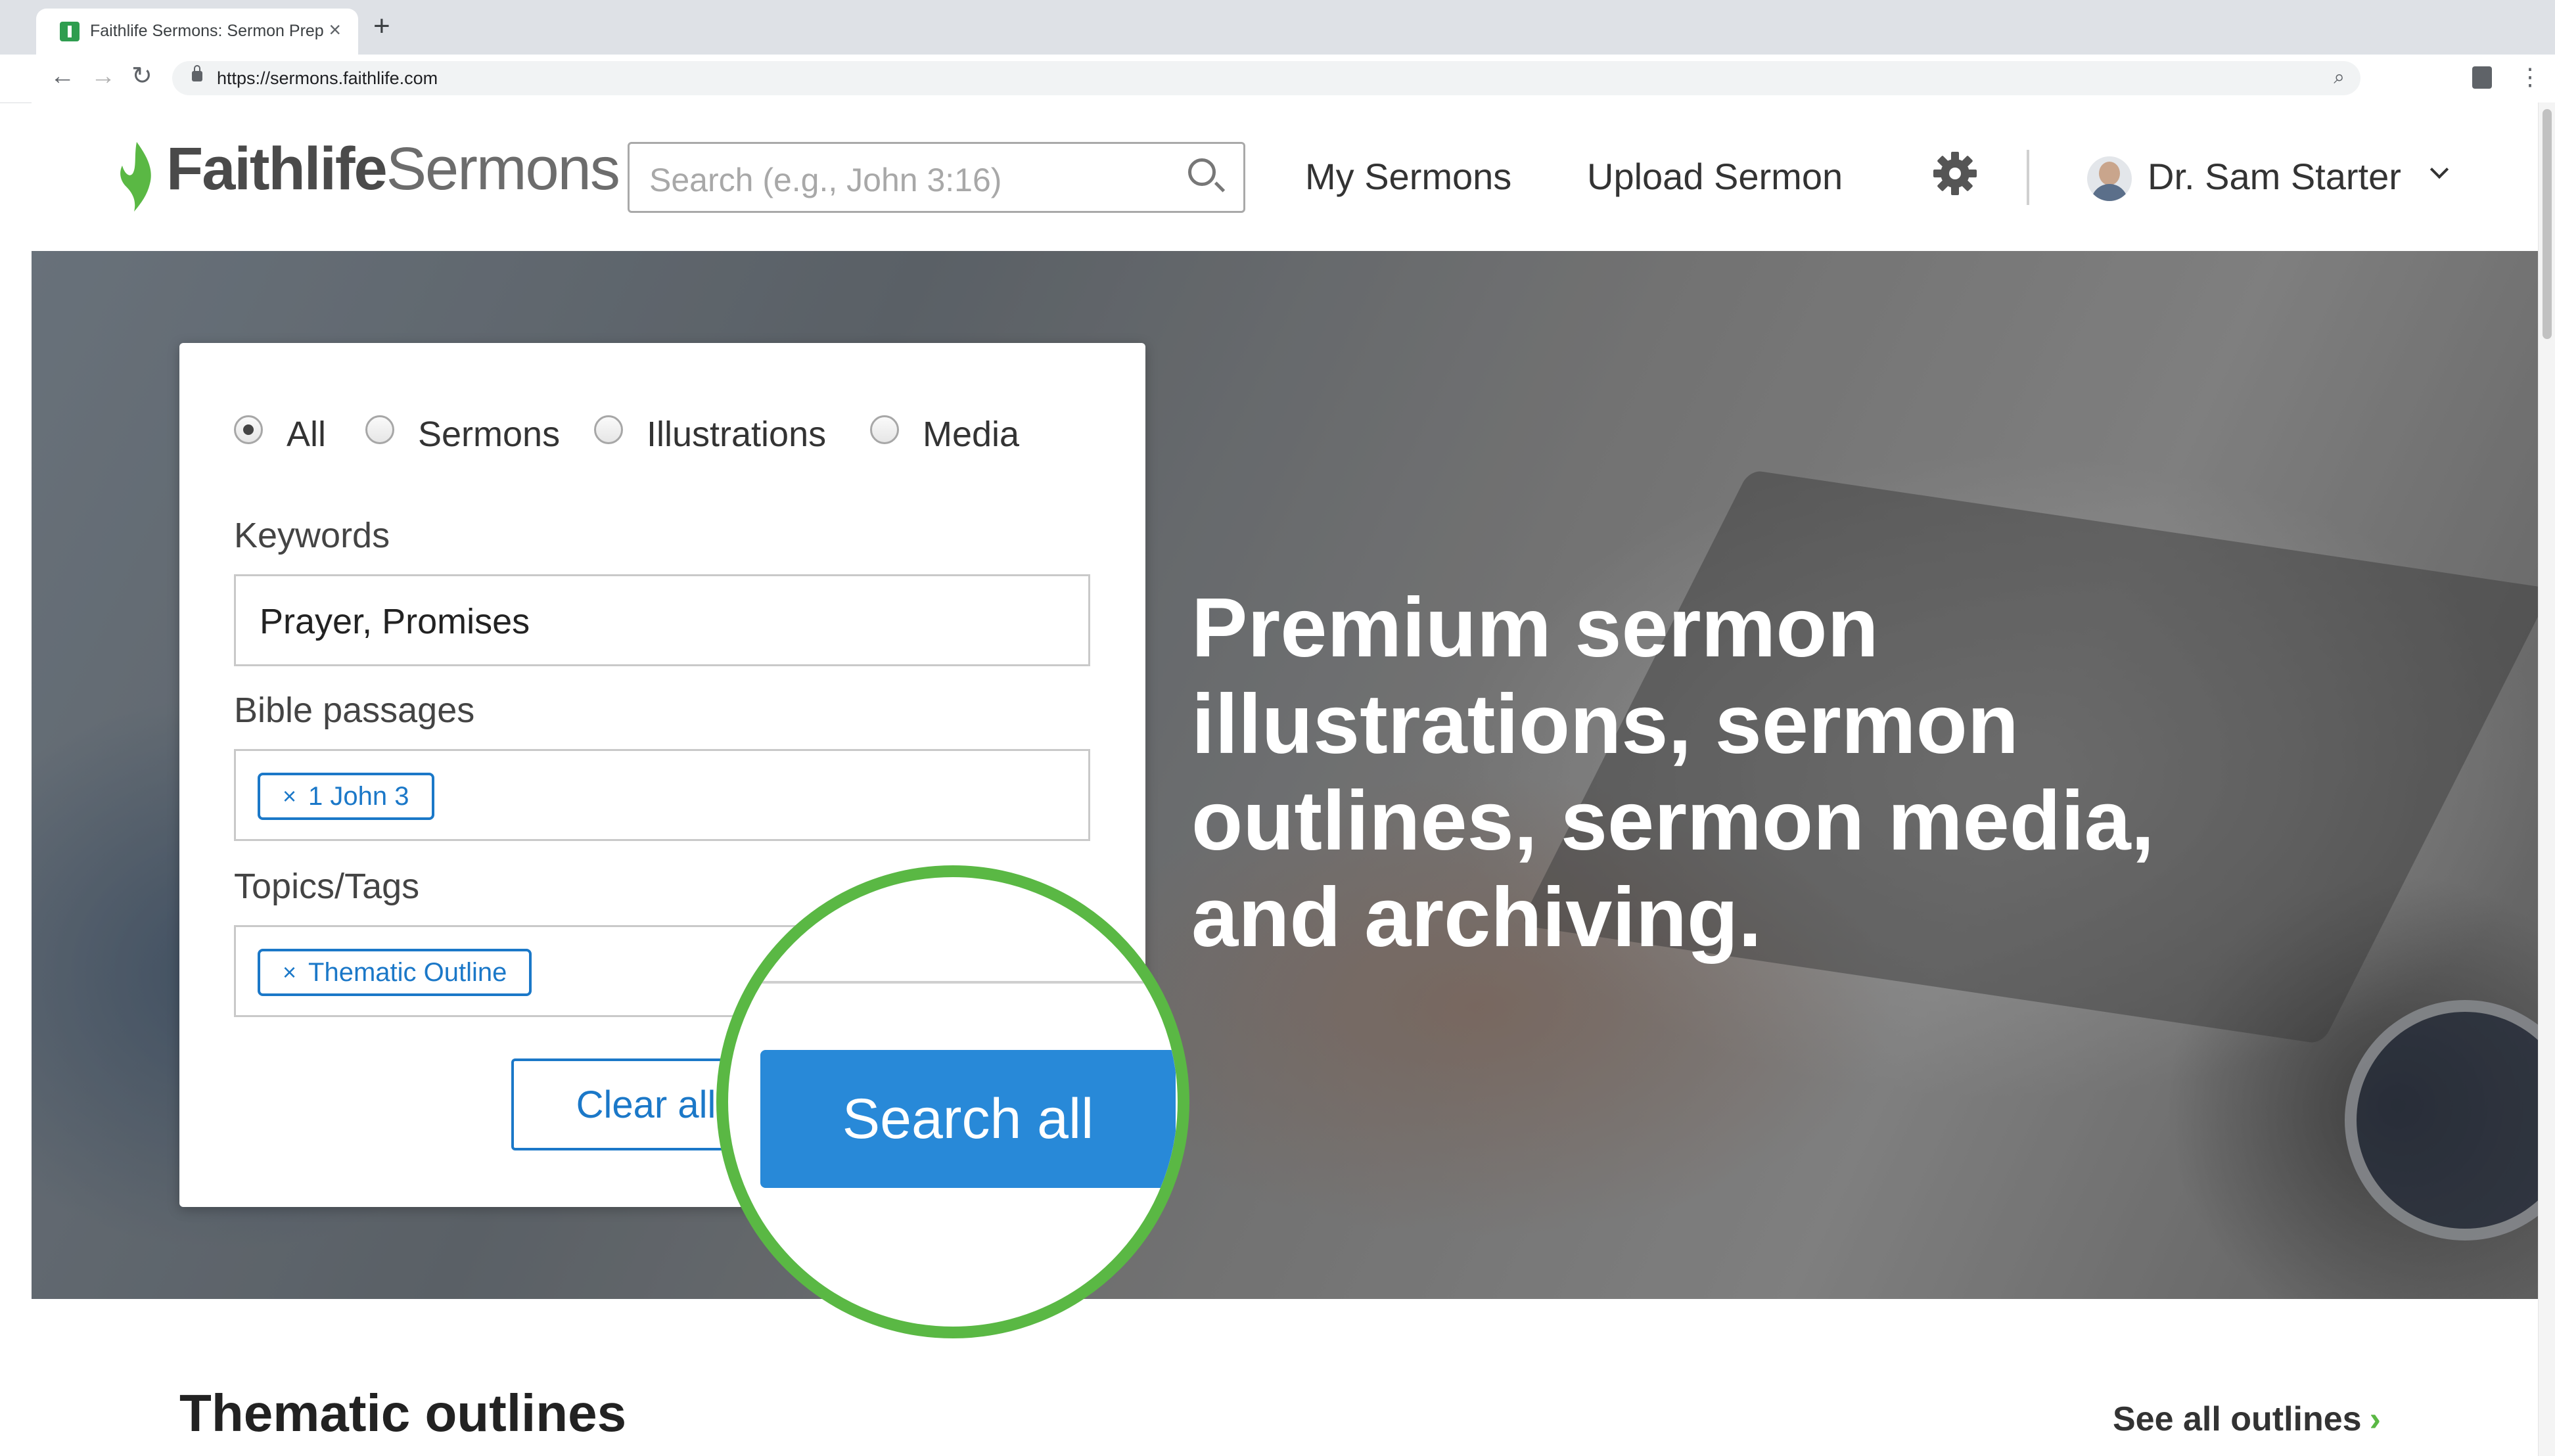  I want to click on site-logo: FaithlifeSermons, so click(393, 169).